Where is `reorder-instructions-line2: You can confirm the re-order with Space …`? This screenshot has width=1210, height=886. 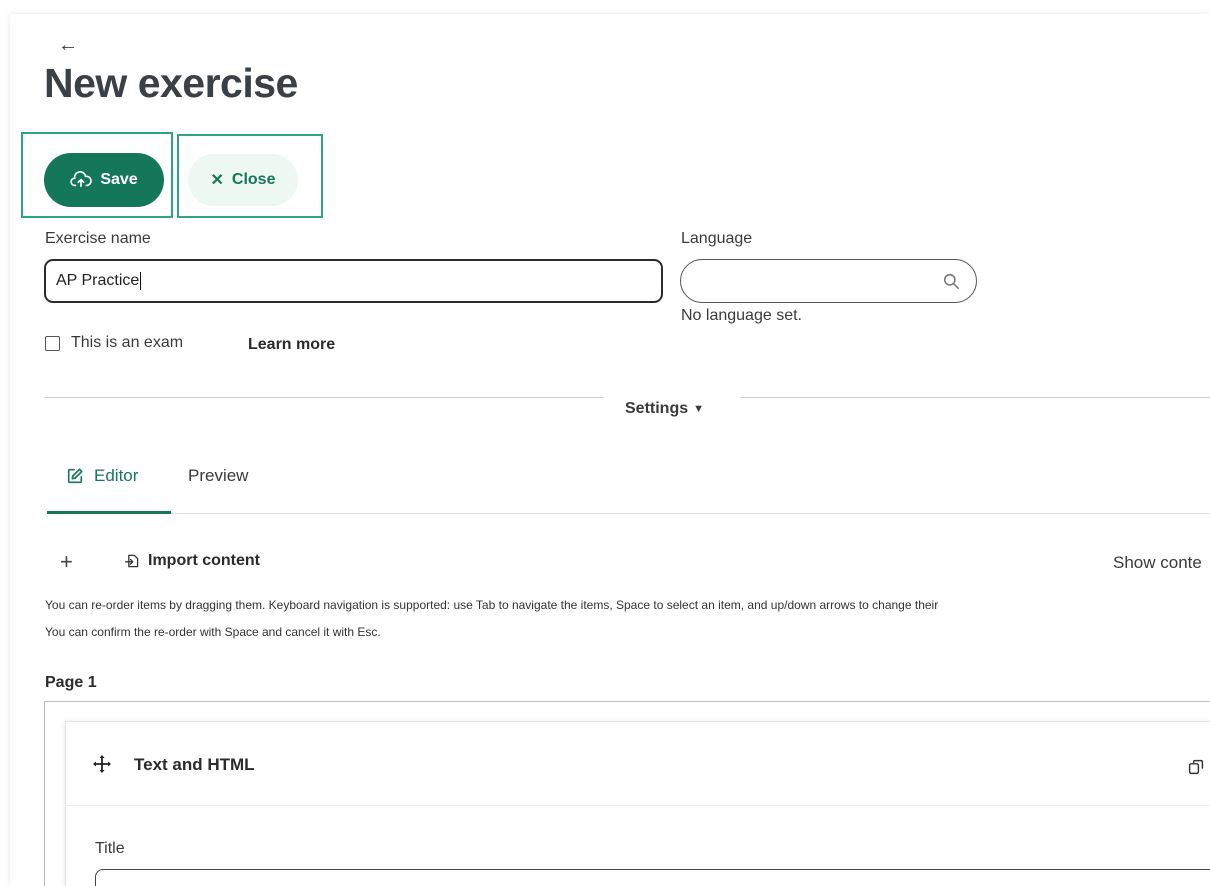 reorder-instructions-line2: You can confirm the re-order with Space … is located at coordinates (213, 632).